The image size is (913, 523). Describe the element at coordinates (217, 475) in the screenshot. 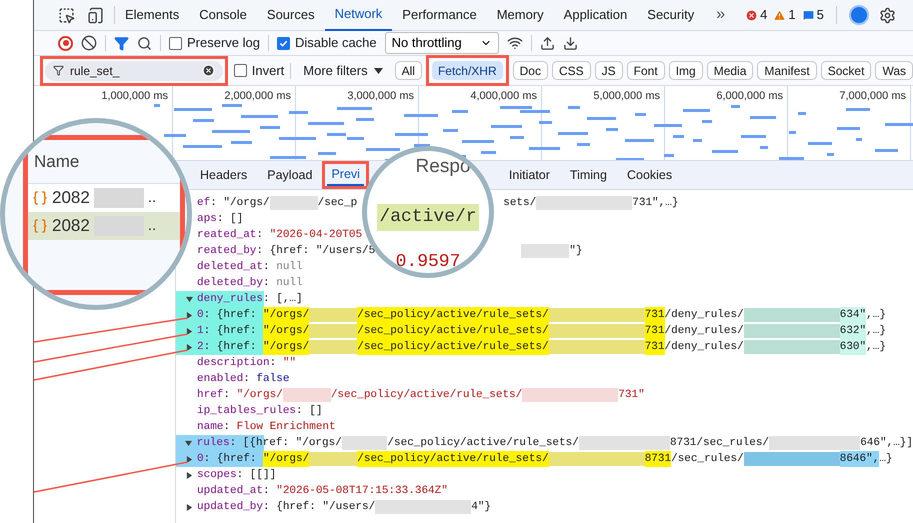

I see `property-name: scopes` at that location.